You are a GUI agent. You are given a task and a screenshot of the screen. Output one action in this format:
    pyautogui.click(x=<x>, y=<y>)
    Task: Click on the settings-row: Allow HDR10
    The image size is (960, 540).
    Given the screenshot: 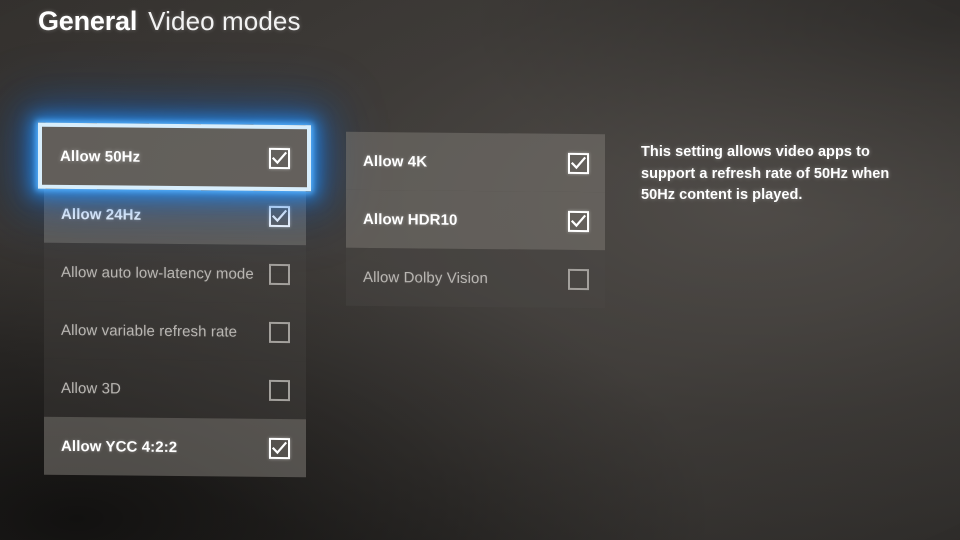 What is the action you would take?
    pyautogui.click(x=475, y=220)
    